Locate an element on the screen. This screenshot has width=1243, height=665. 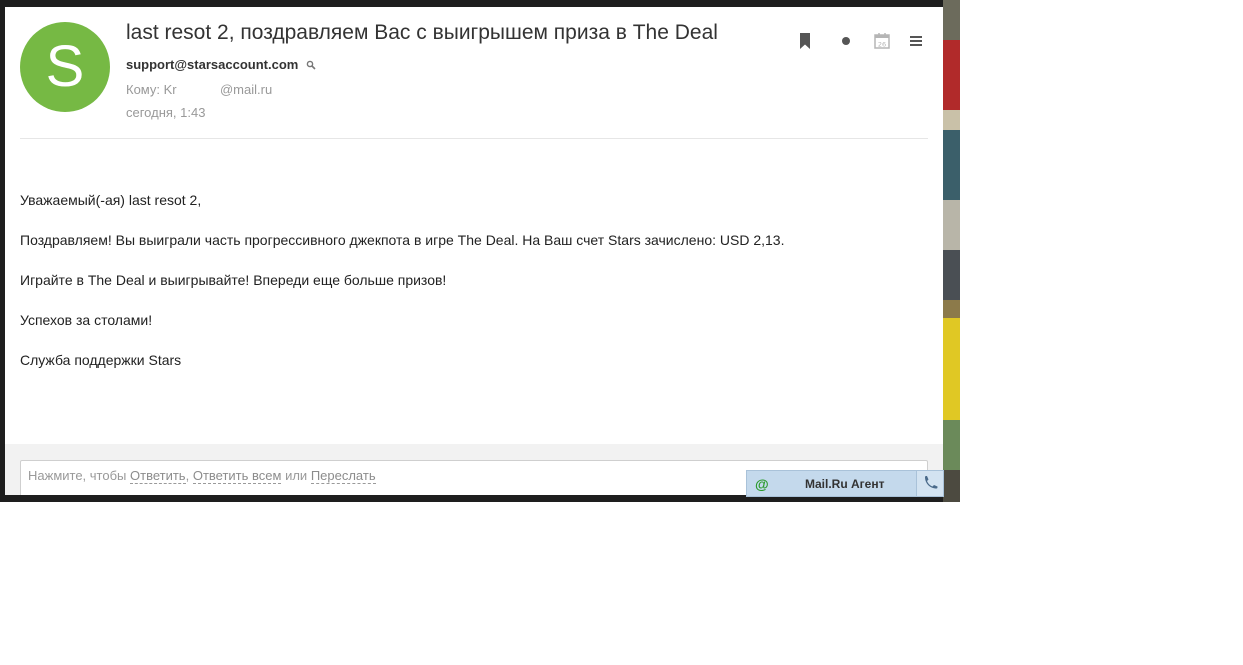
search-icon is located at coordinates (311, 65).